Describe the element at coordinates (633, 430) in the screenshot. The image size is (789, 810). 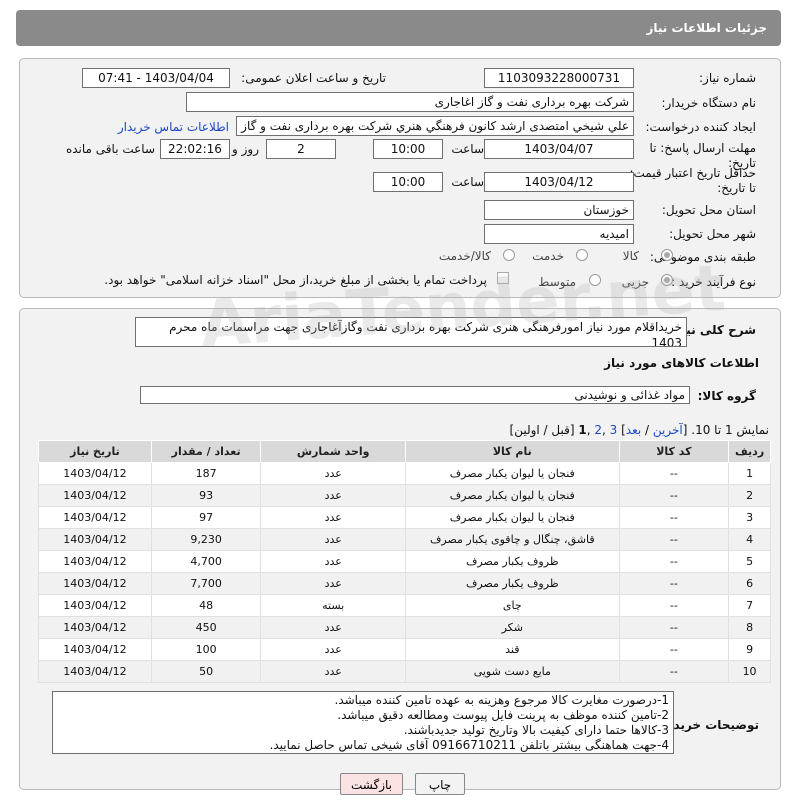
I see `pagination-next-link: بعد` at that location.